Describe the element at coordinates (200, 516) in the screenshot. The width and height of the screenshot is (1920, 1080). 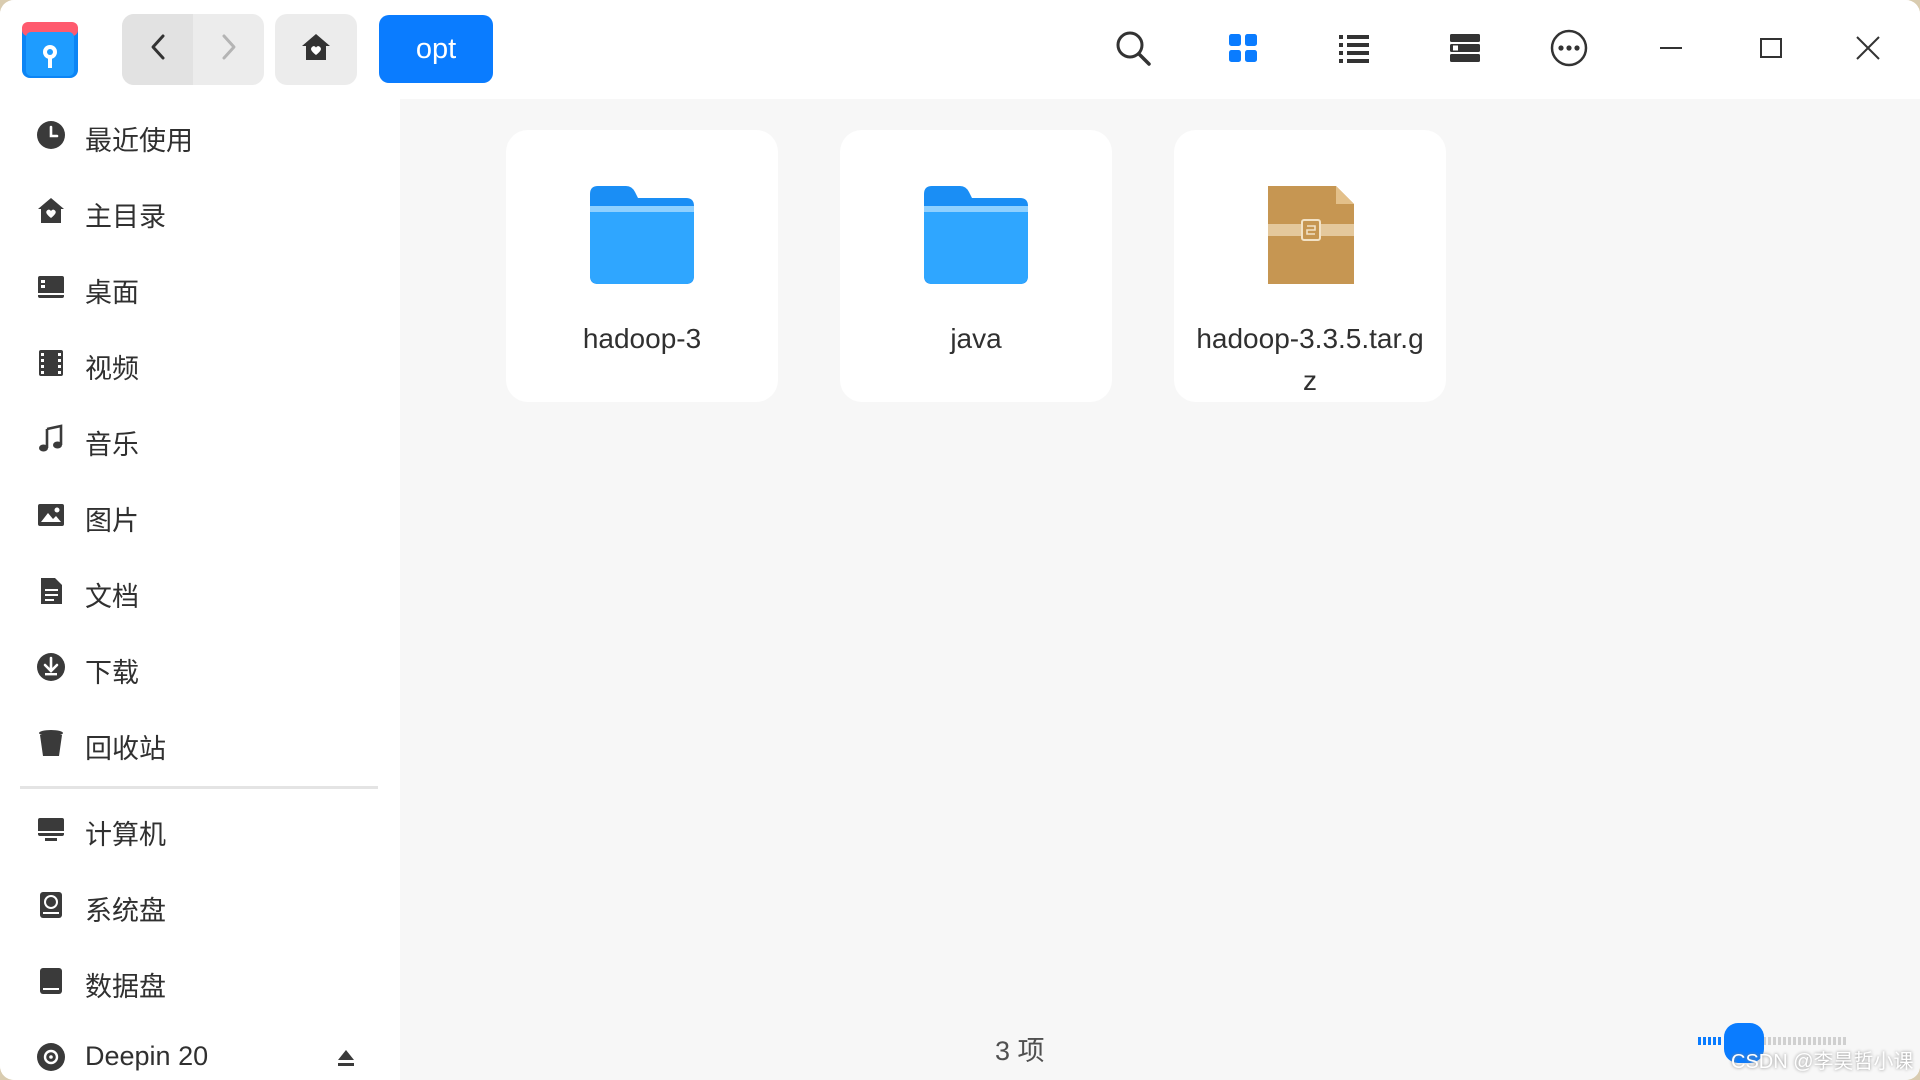
I see `sidebar-item-pictures: 图片` at that location.